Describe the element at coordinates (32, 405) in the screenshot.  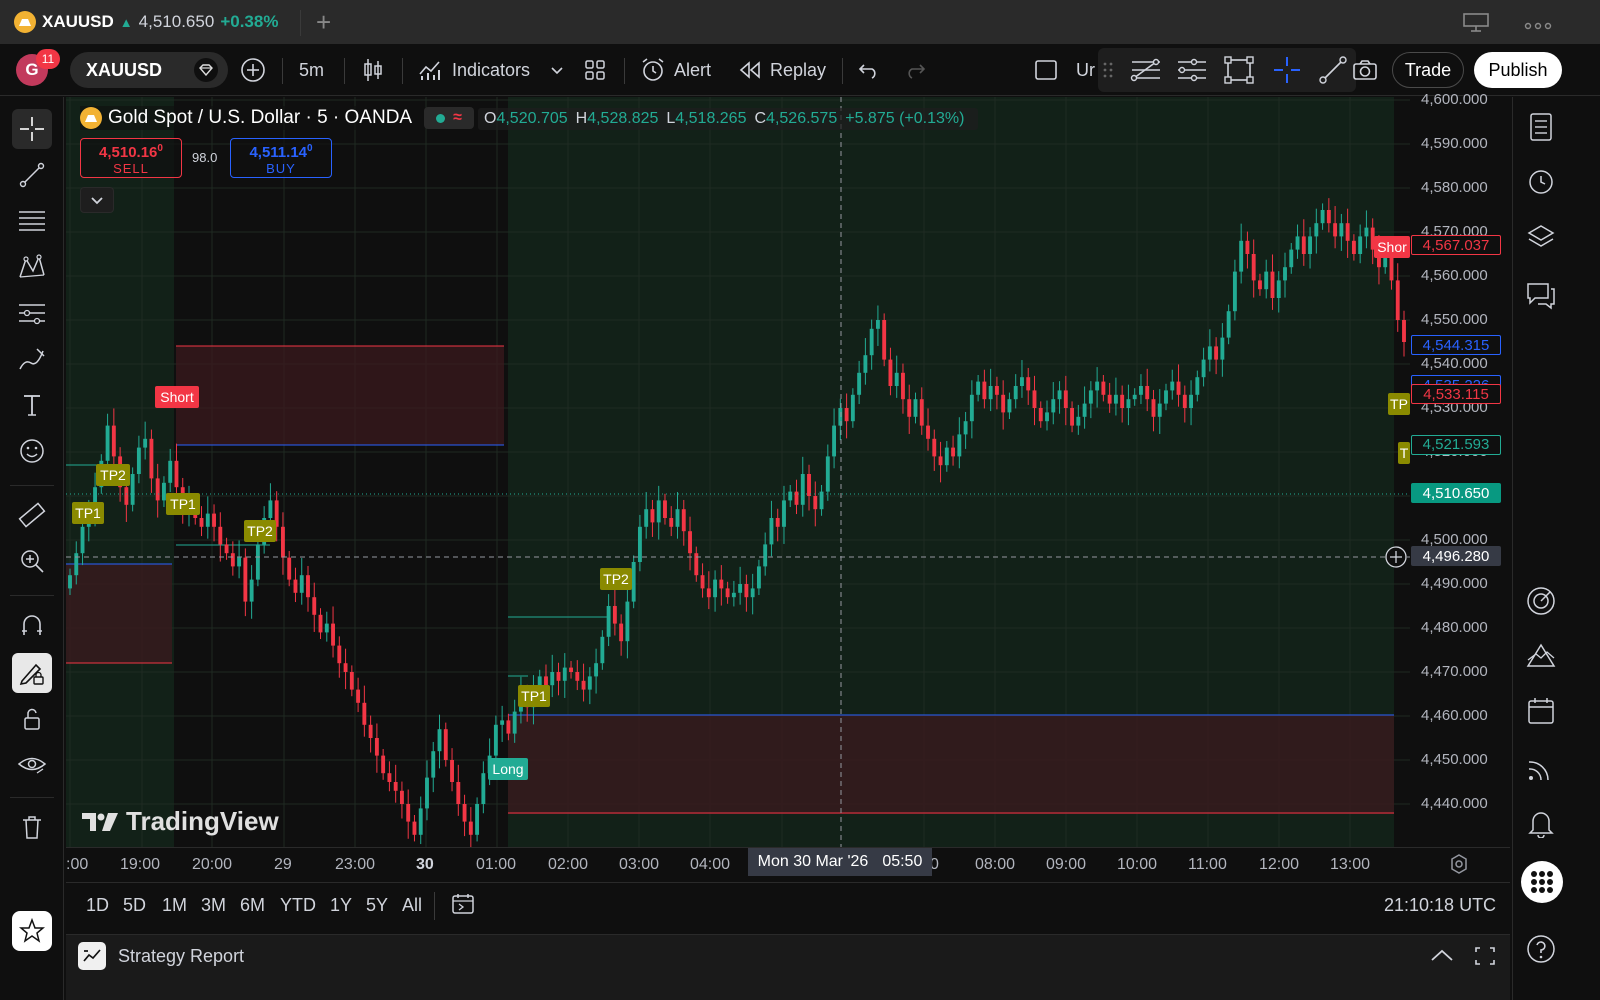
I see `text-tool` at that location.